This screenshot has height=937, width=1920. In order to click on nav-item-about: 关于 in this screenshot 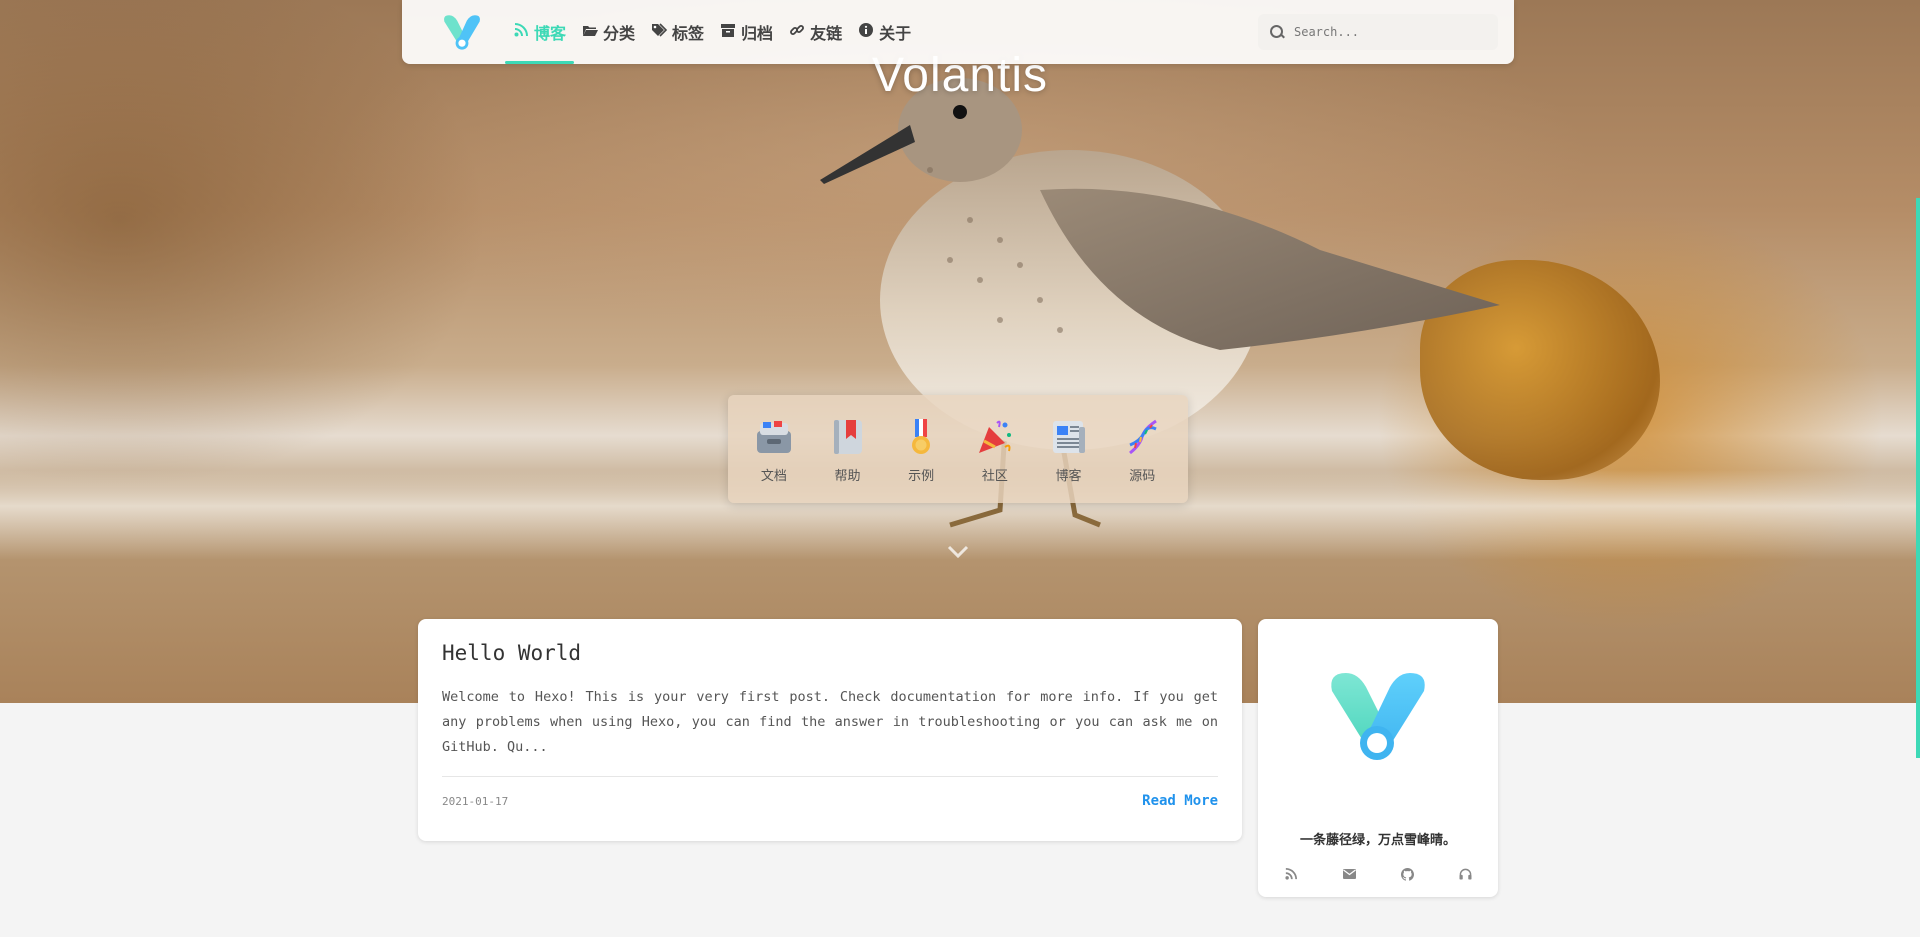, I will do `click(884, 32)`.